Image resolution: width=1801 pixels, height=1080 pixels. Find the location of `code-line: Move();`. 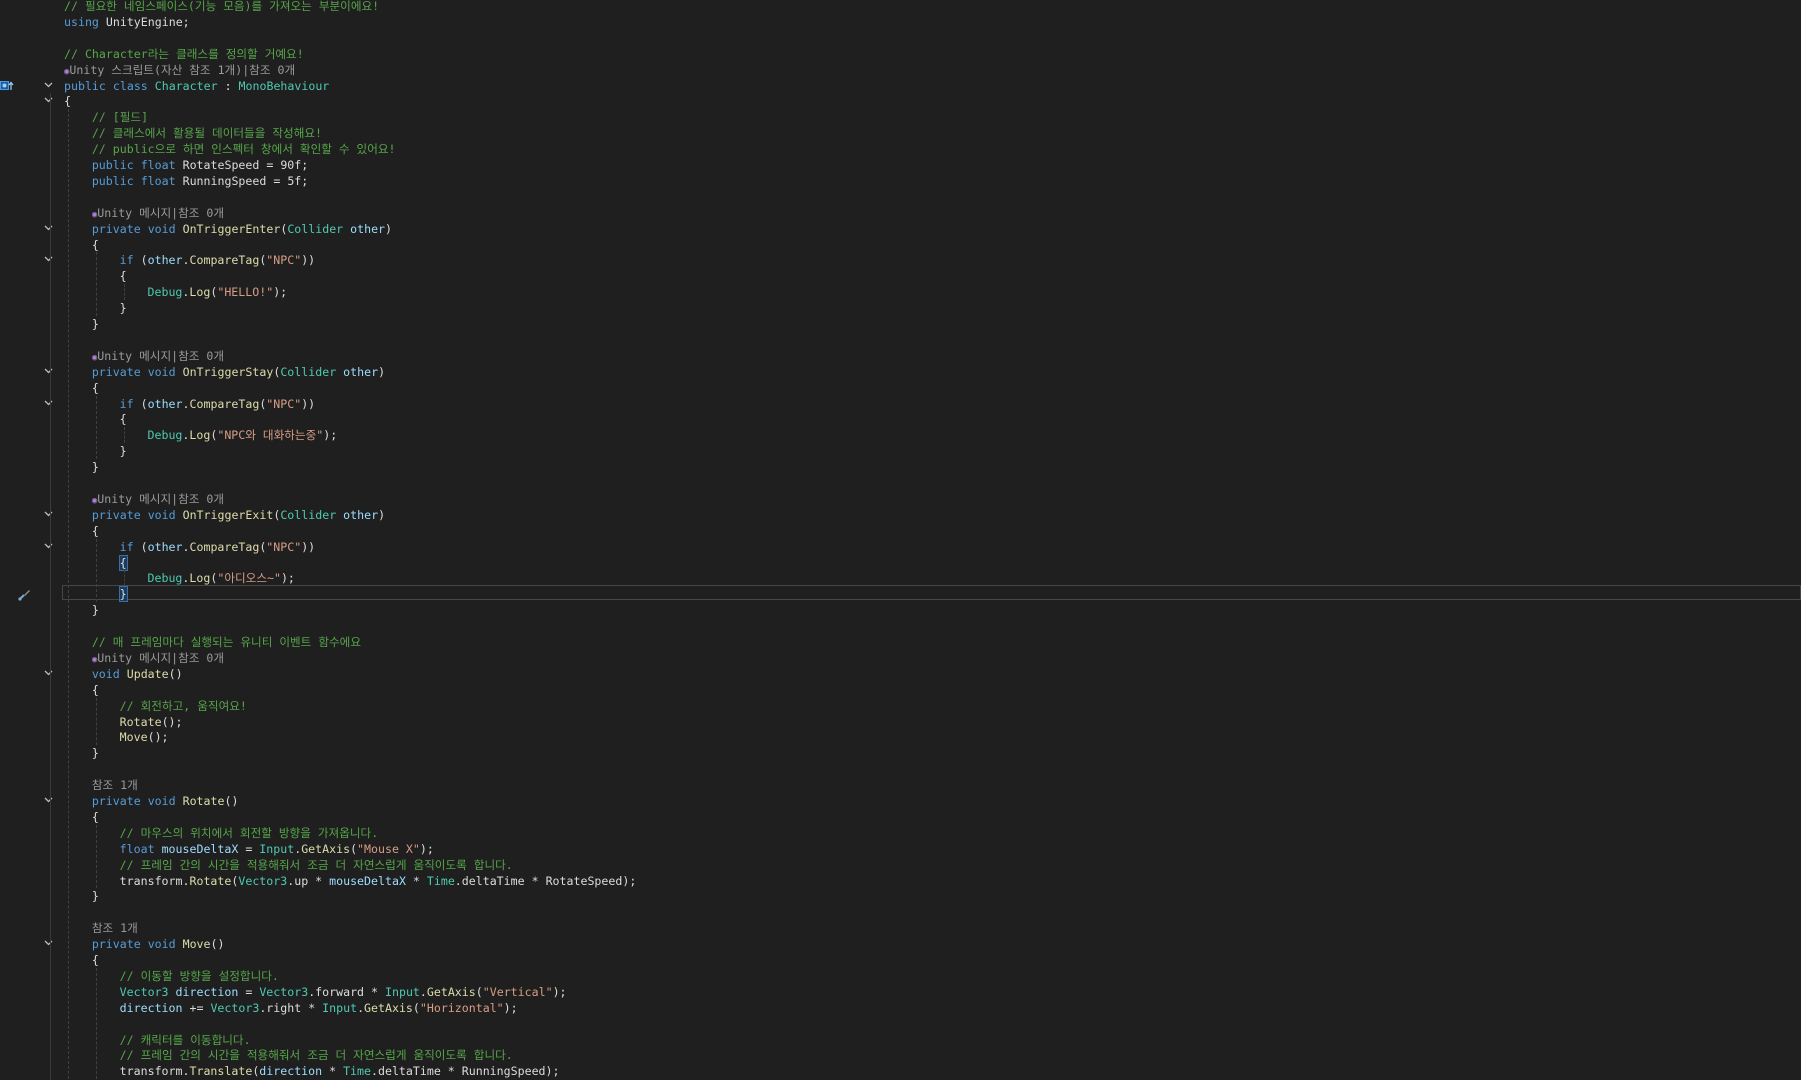

code-line: Move(); is located at coordinates (900, 737).